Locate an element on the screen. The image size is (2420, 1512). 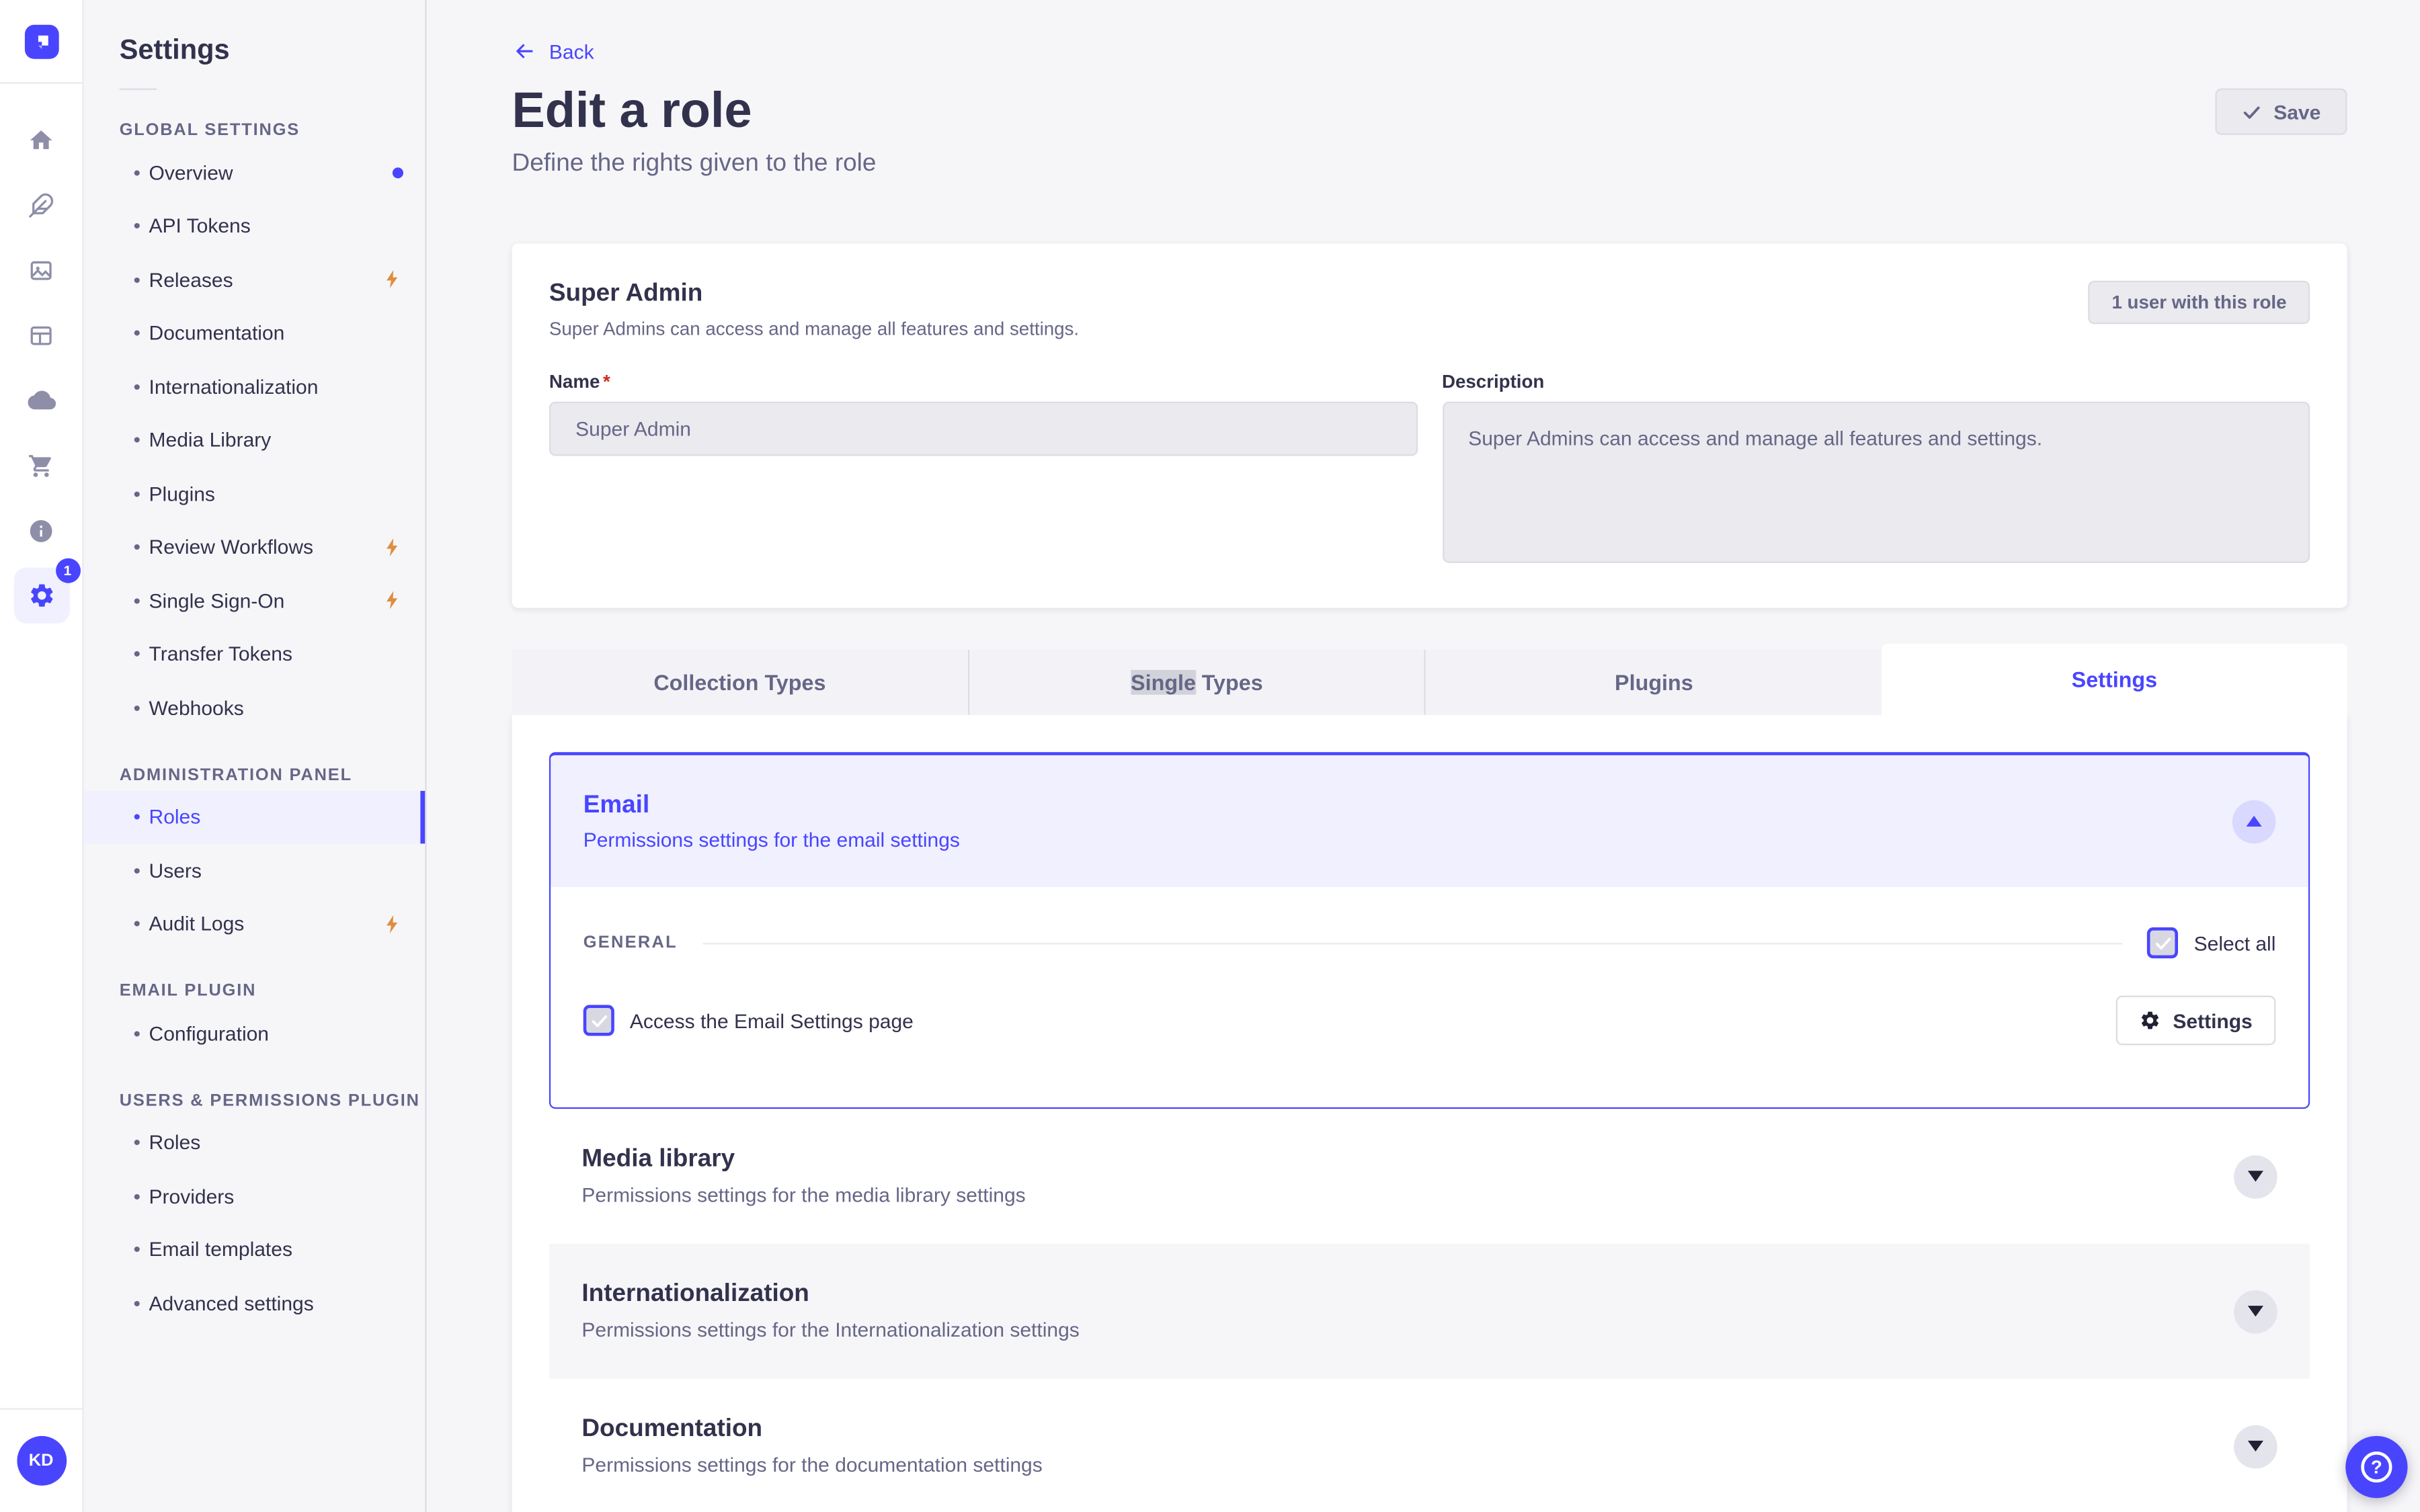
sidebar-item-review-workflows: • Review Workflows is located at coordinates (255, 547).